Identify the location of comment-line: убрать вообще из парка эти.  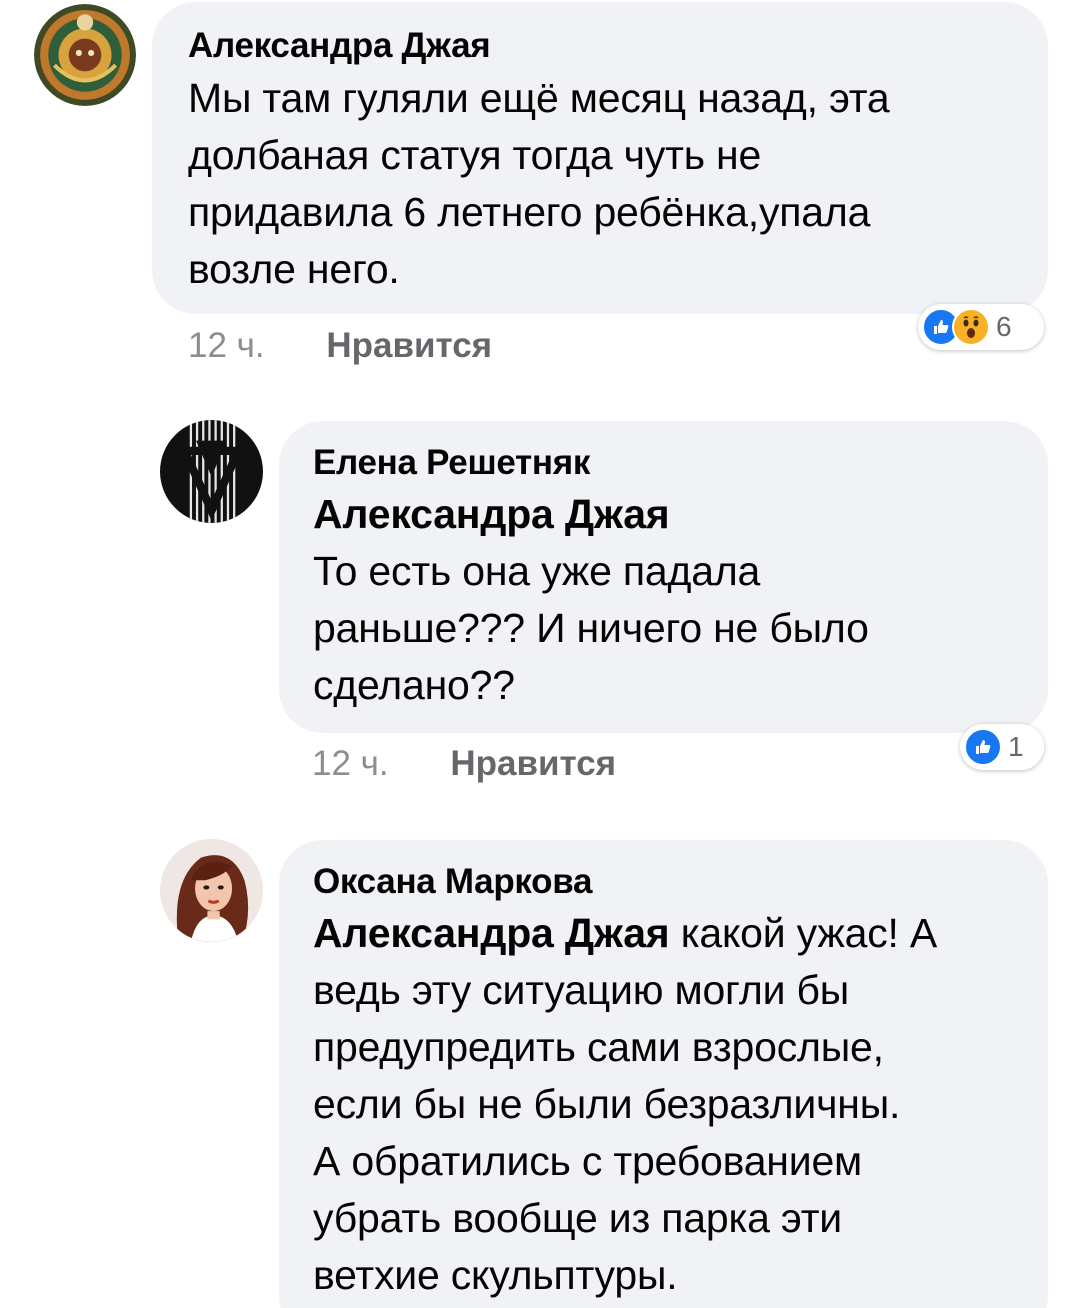
(577, 1218).